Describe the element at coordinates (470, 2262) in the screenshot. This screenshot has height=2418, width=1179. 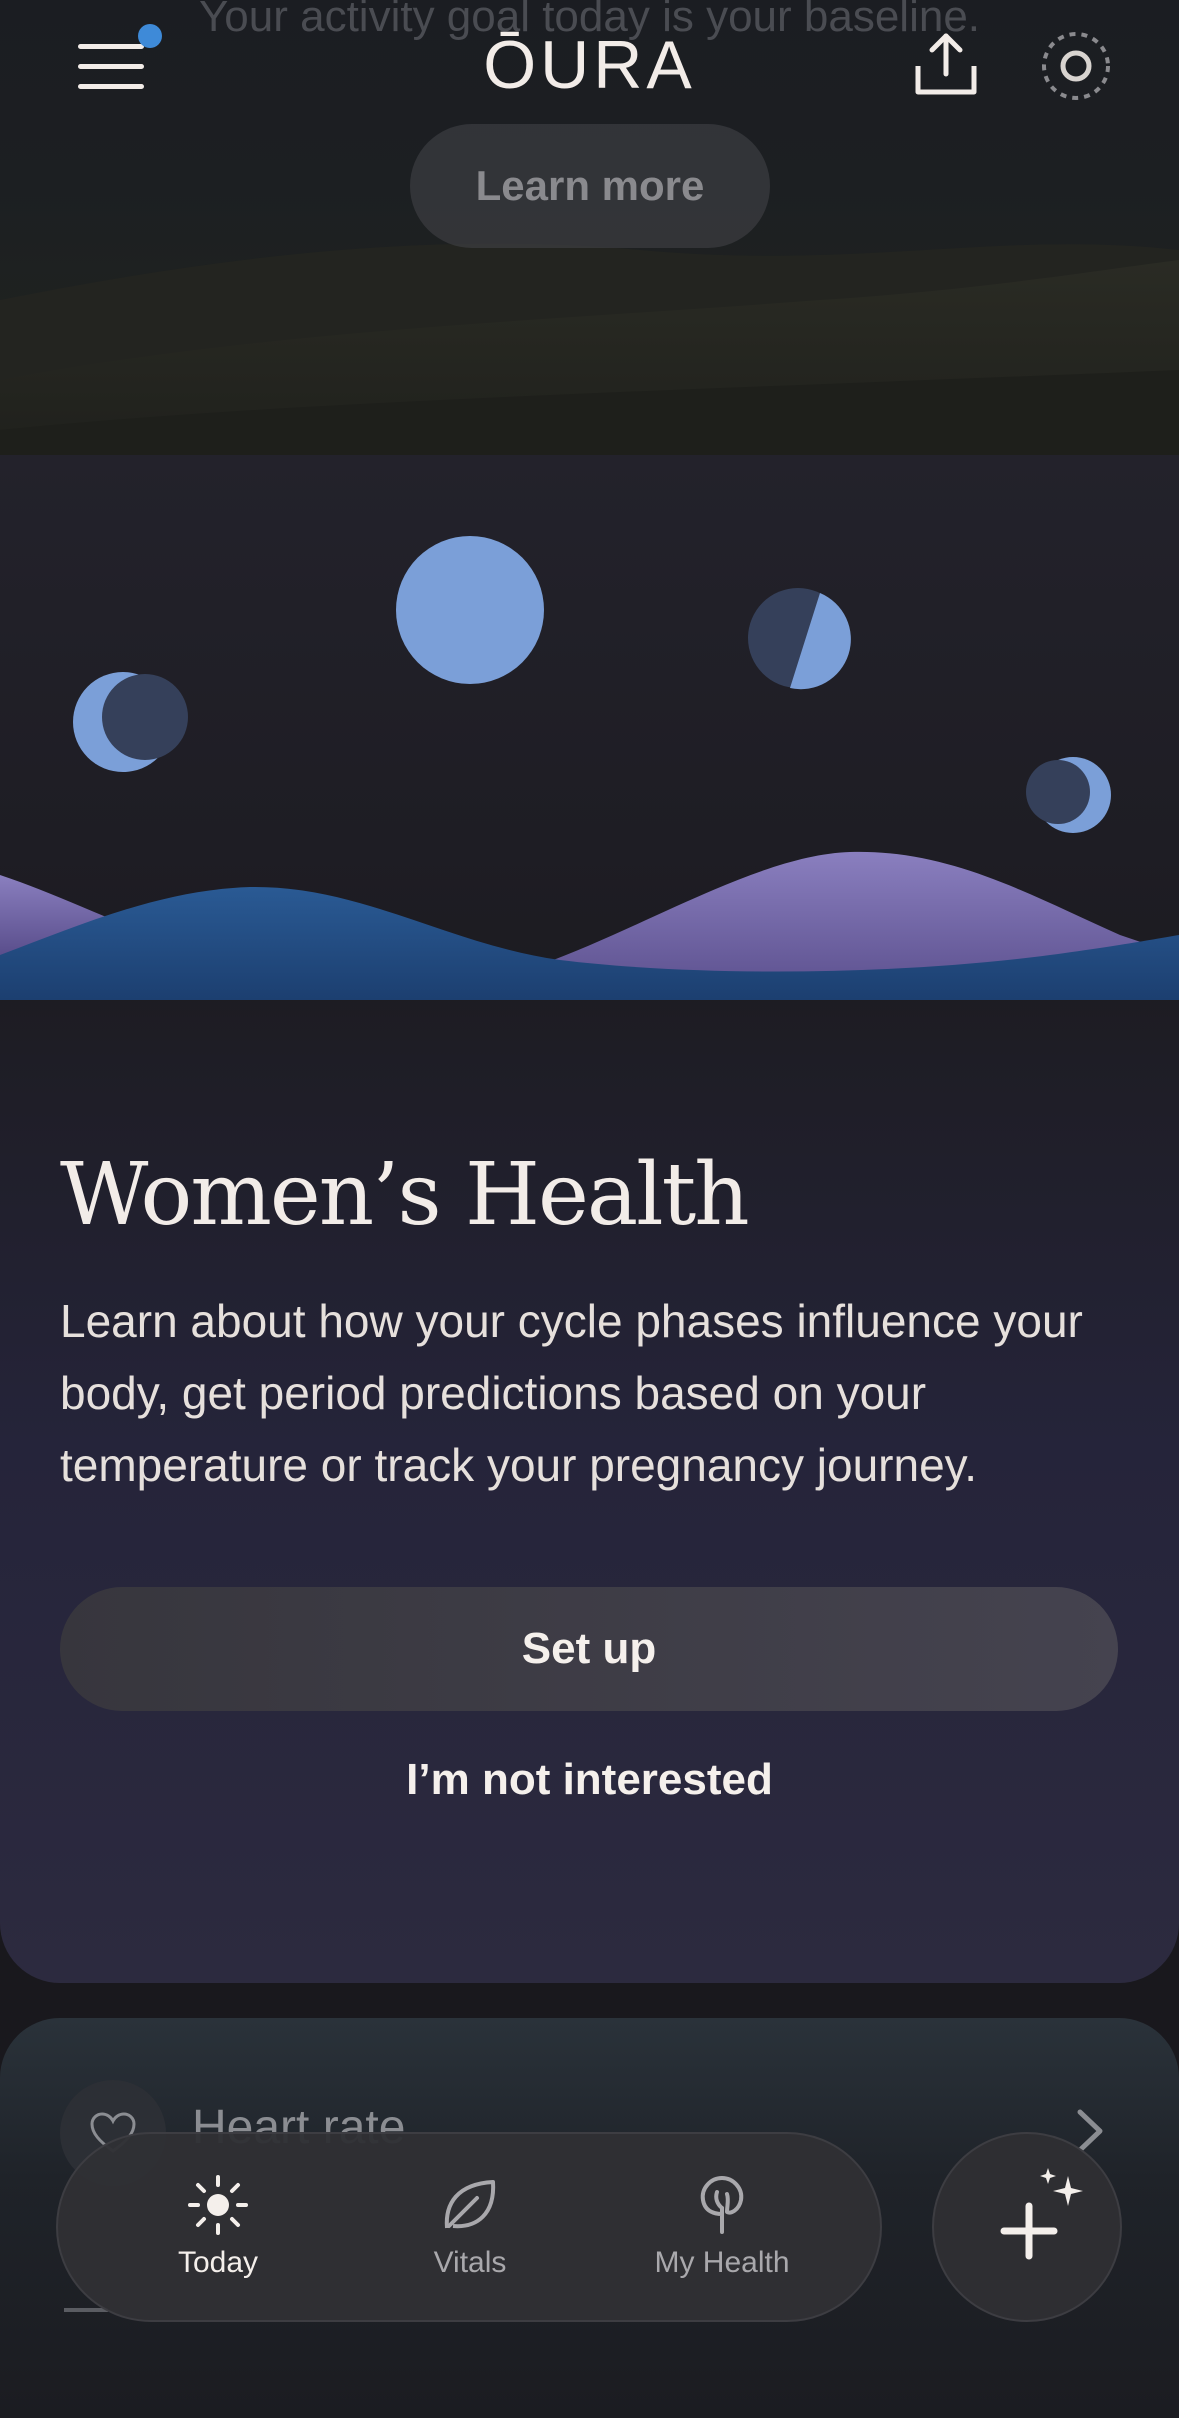
I see `nav-label-vitals: Vitals` at that location.